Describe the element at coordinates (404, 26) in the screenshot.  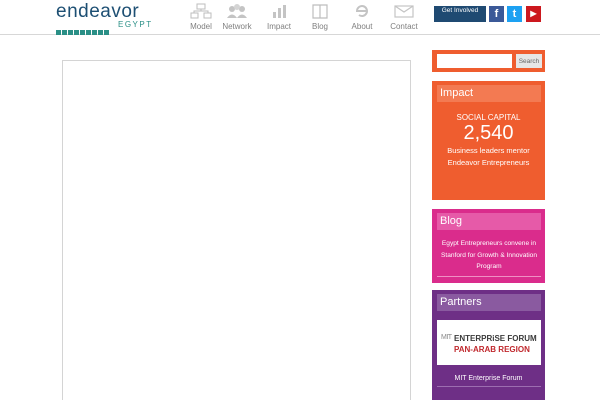
I see `nav-label: Contact` at that location.